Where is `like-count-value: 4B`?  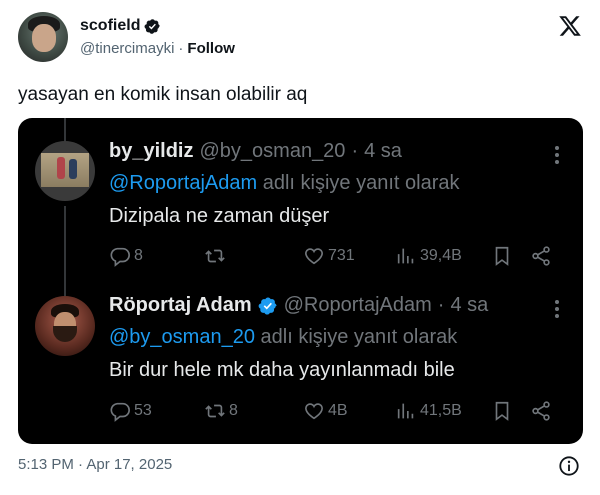 like-count-value: 4B is located at coordinates (338, 410).